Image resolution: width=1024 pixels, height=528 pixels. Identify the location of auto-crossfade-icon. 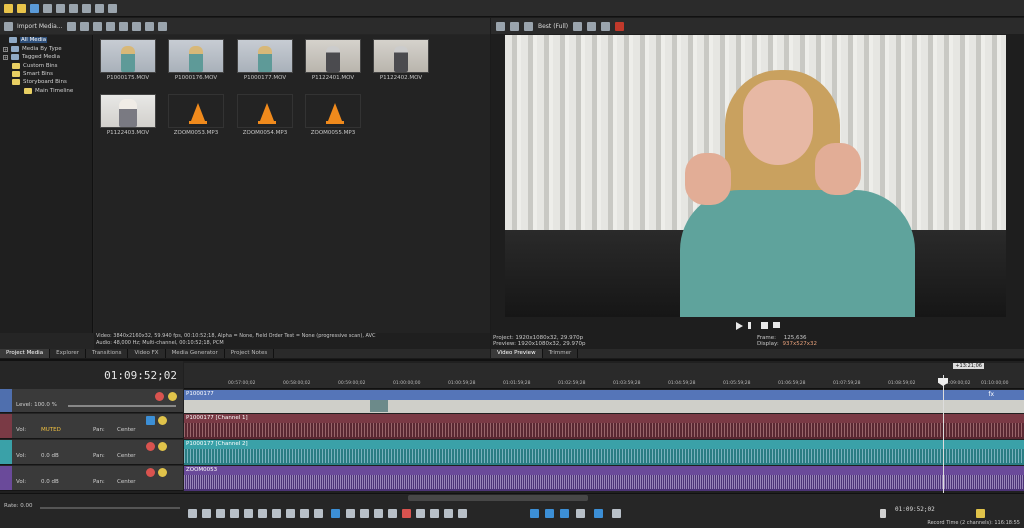
(364, 513).